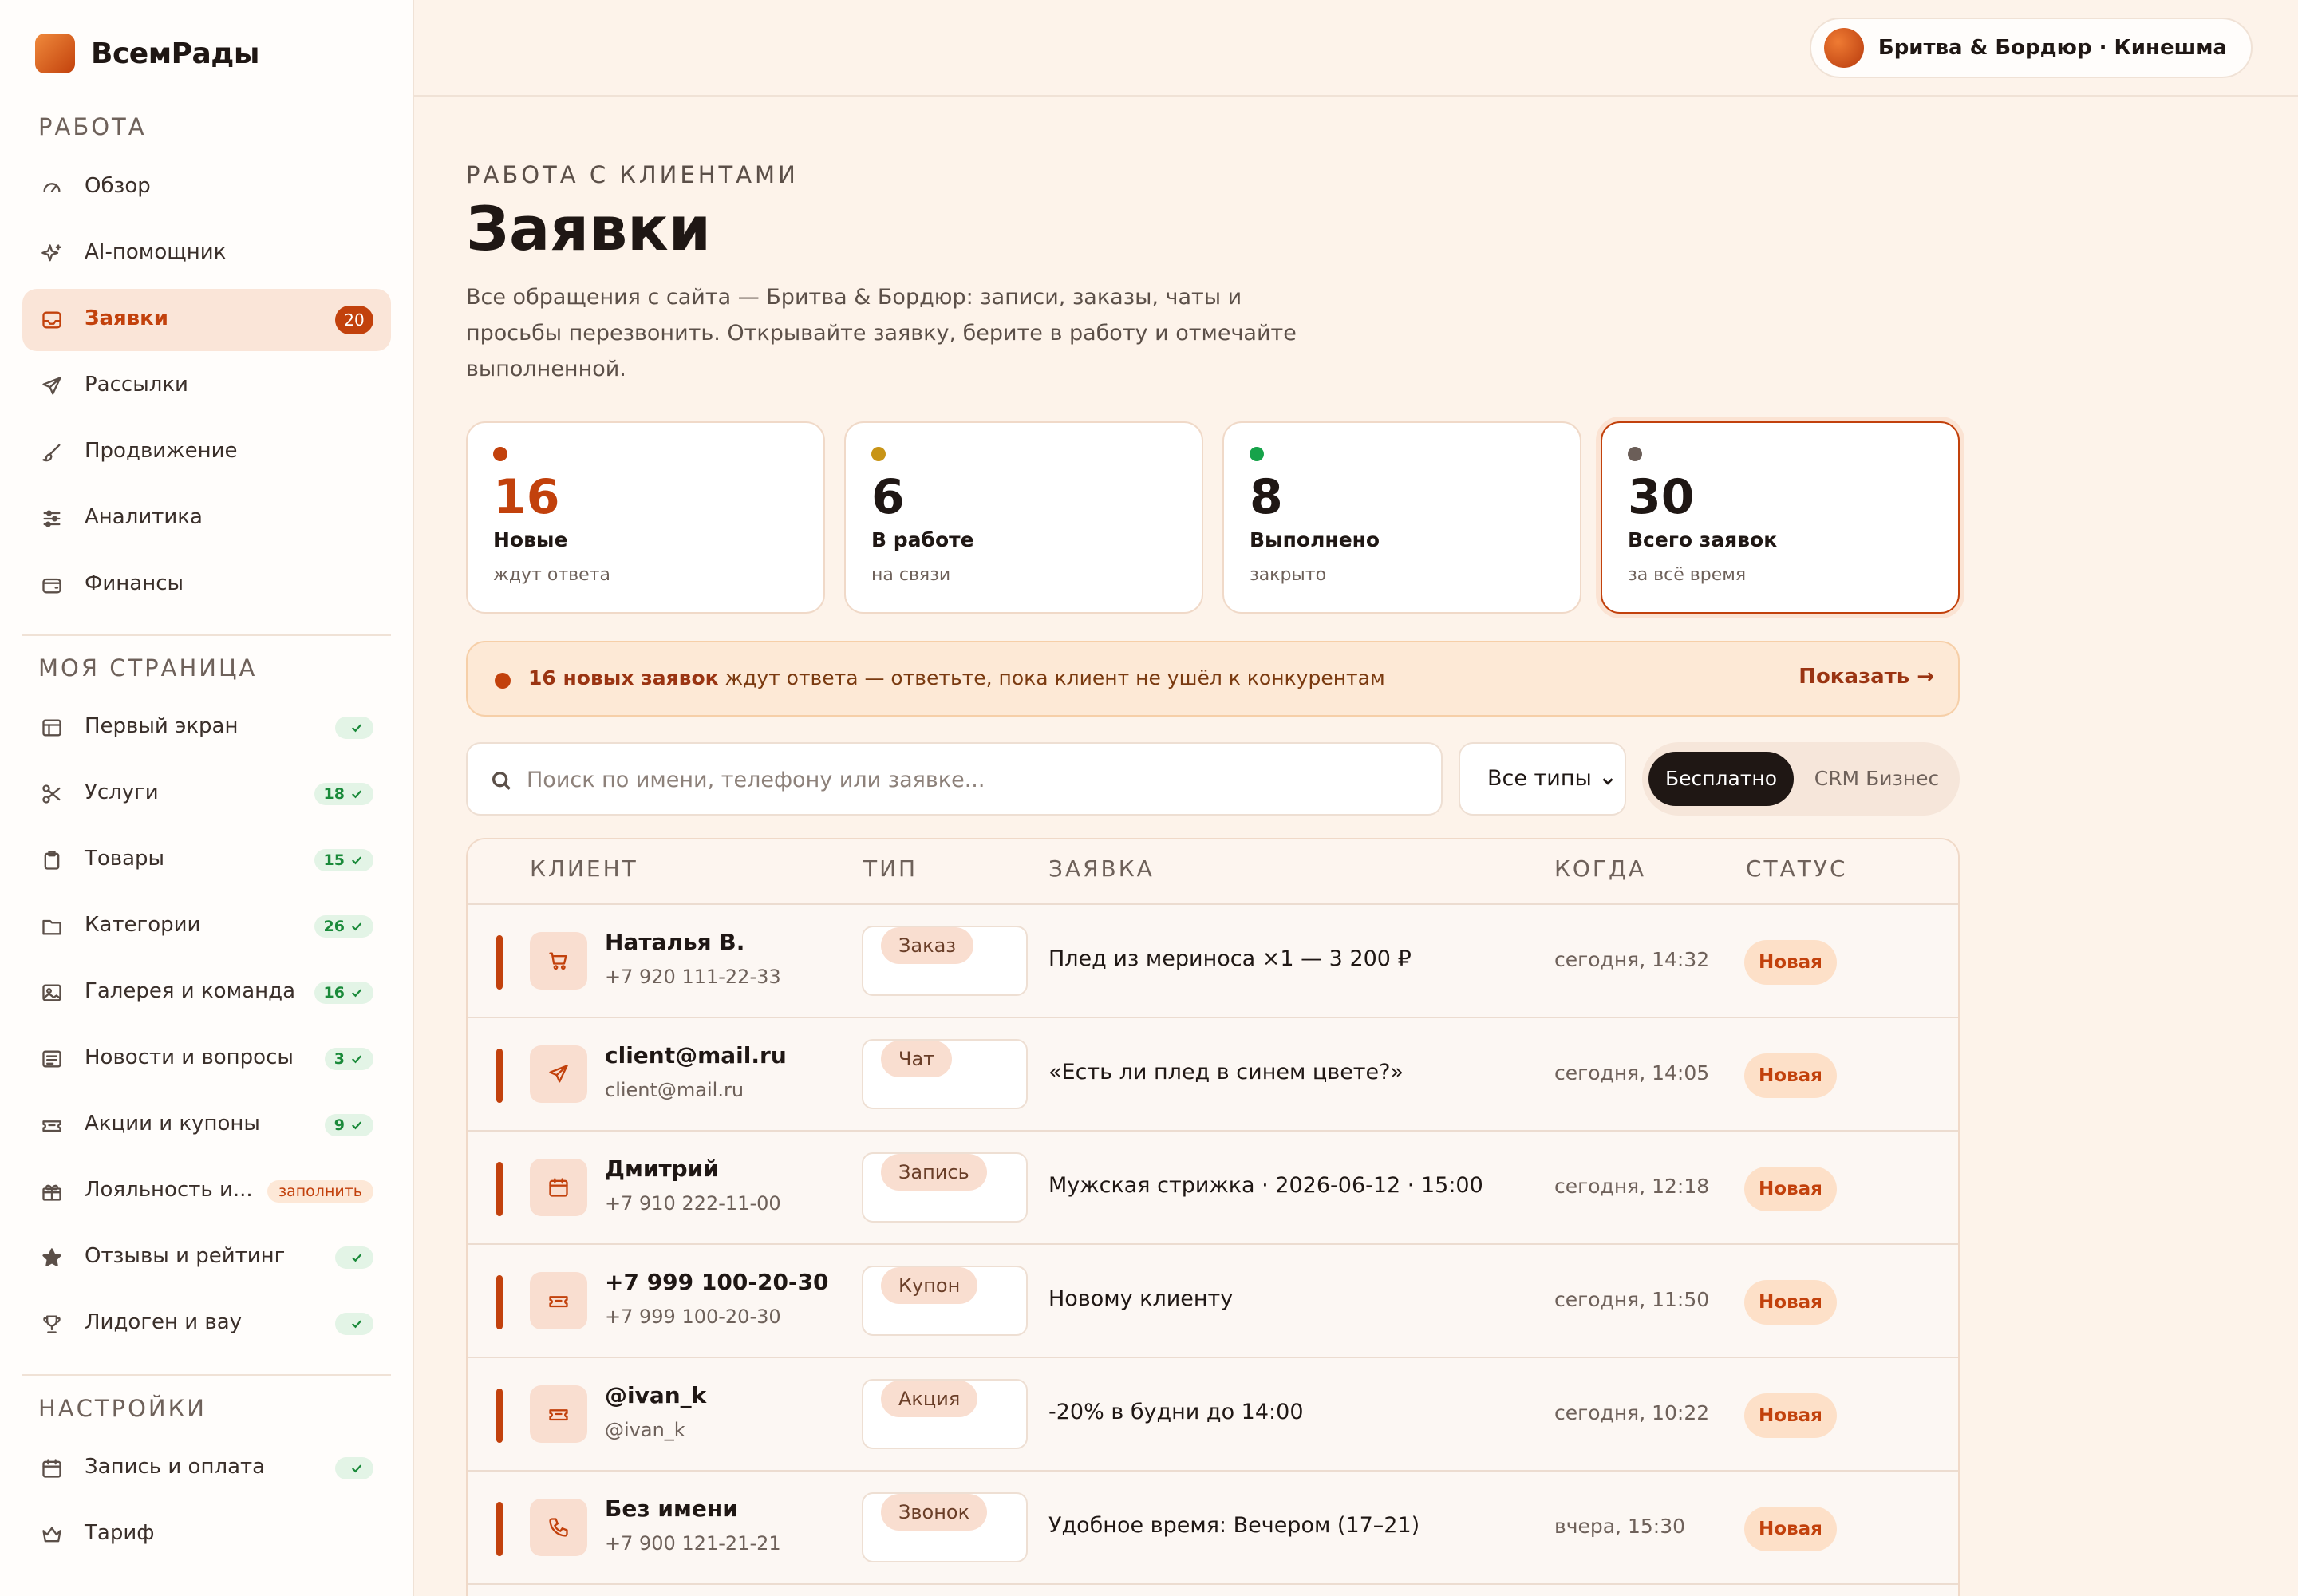  What do you see at coordinates (1356, 48) in the screenshot?
I see `top-bar: Бритва & Бордюр · Кинешма` at bounding box center [1356, 48].